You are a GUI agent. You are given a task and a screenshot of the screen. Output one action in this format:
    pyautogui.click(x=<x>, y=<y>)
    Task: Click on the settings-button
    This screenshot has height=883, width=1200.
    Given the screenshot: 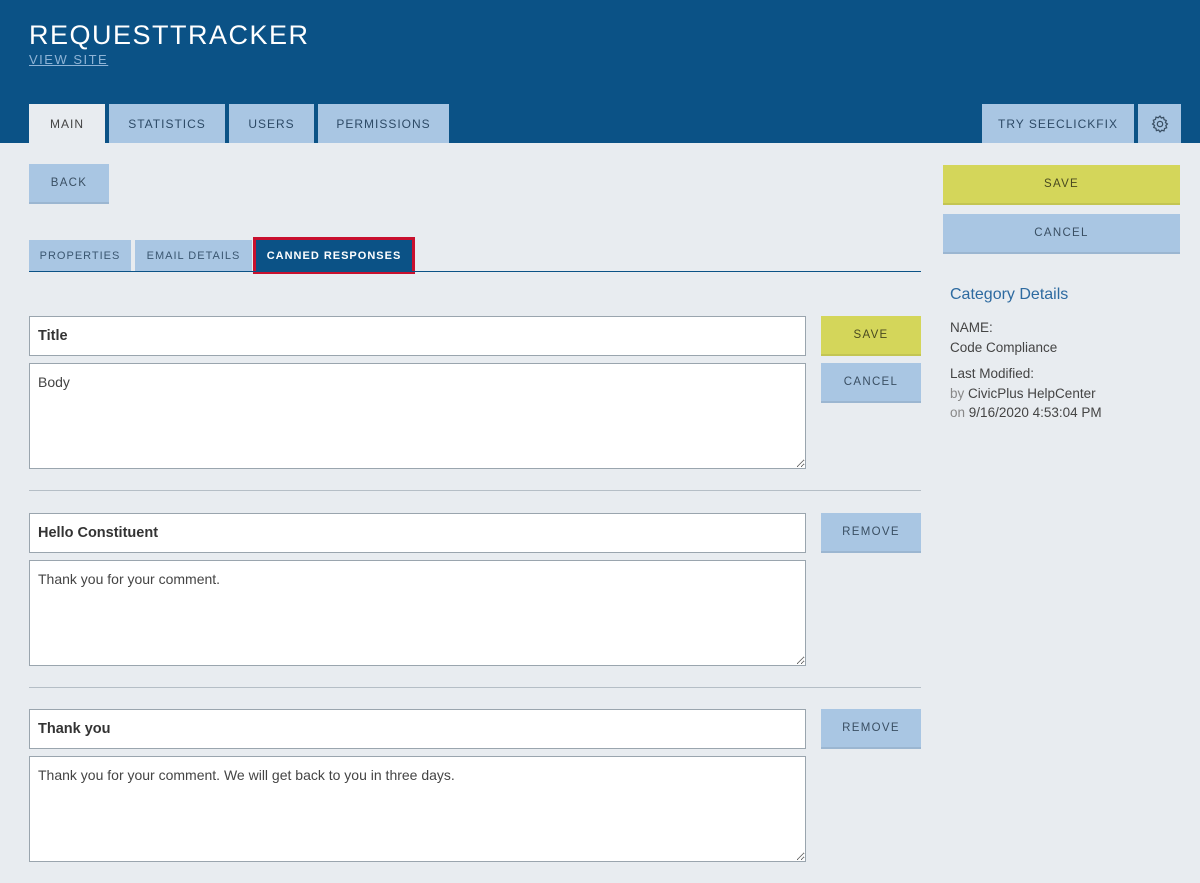 What is the action you would take?
    pyautogui.click(x=1159, y=123)
    